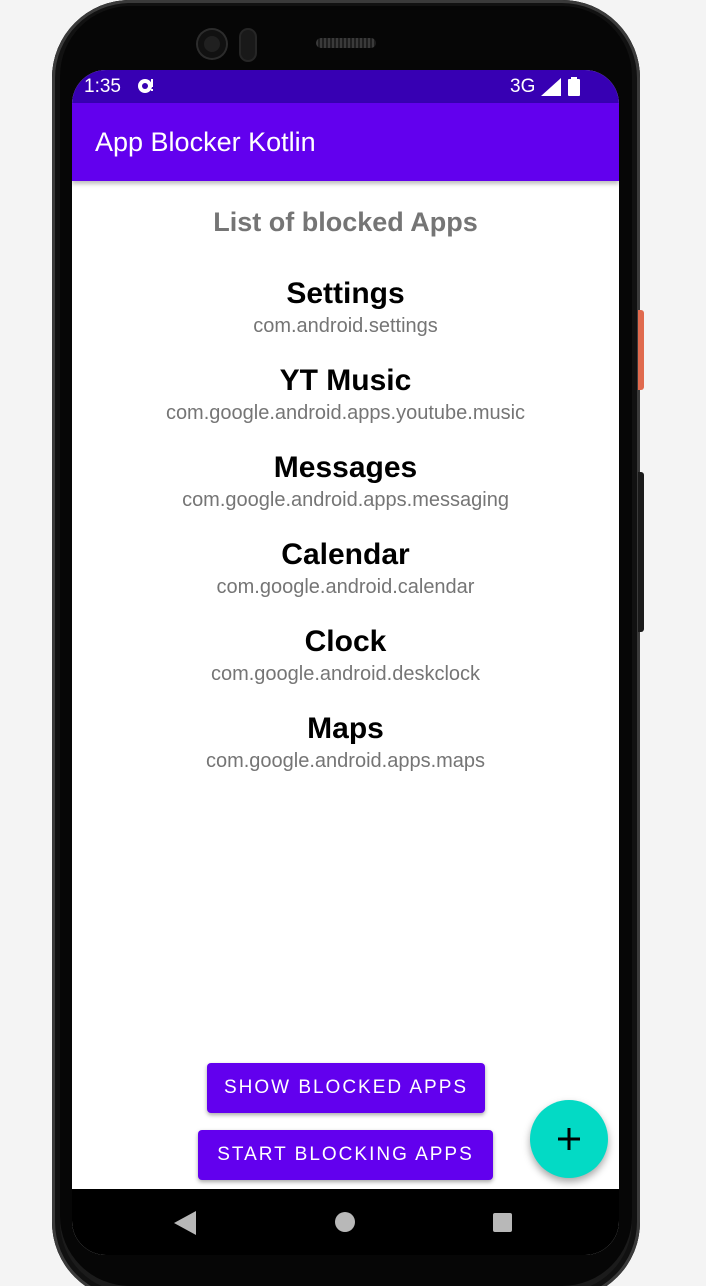 The image size is (706, 1286). Describe the element at coordinates (102, 86) in the screenshot. I see `status-time: 1:35` at that location.